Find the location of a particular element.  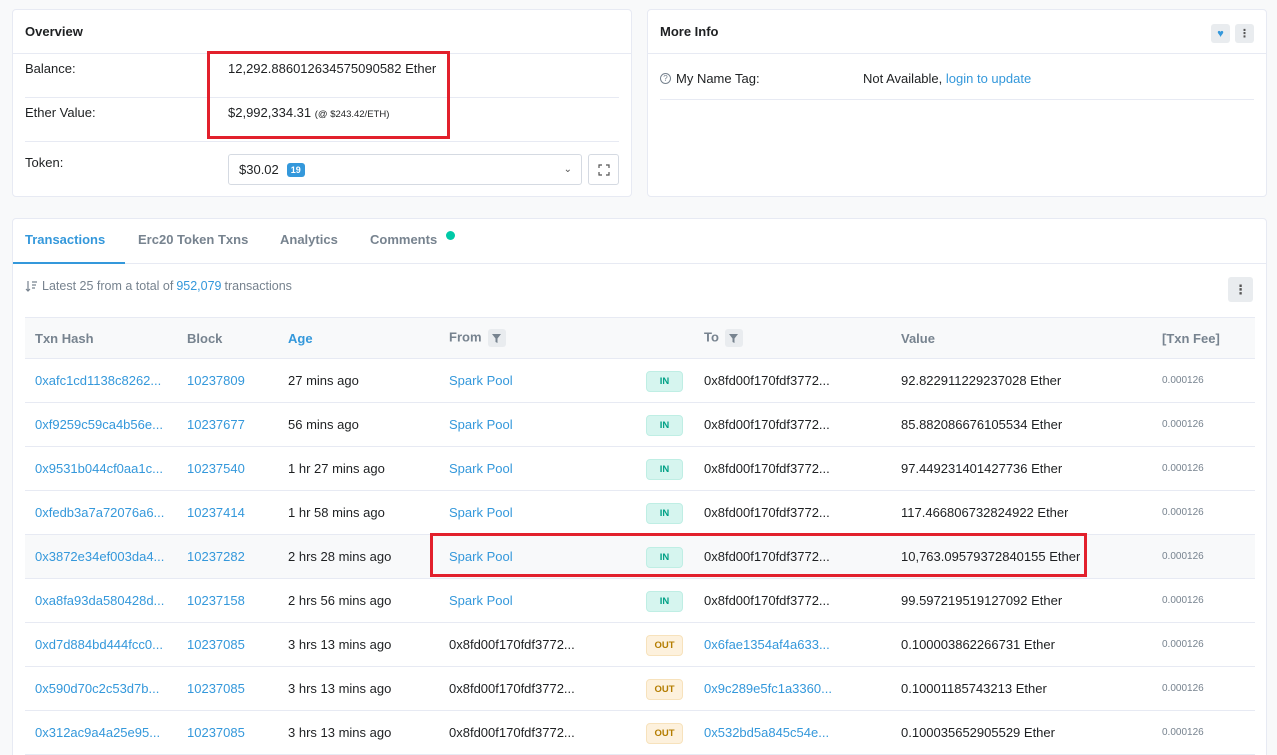

sort-icon is located at coordinates (31, 286).